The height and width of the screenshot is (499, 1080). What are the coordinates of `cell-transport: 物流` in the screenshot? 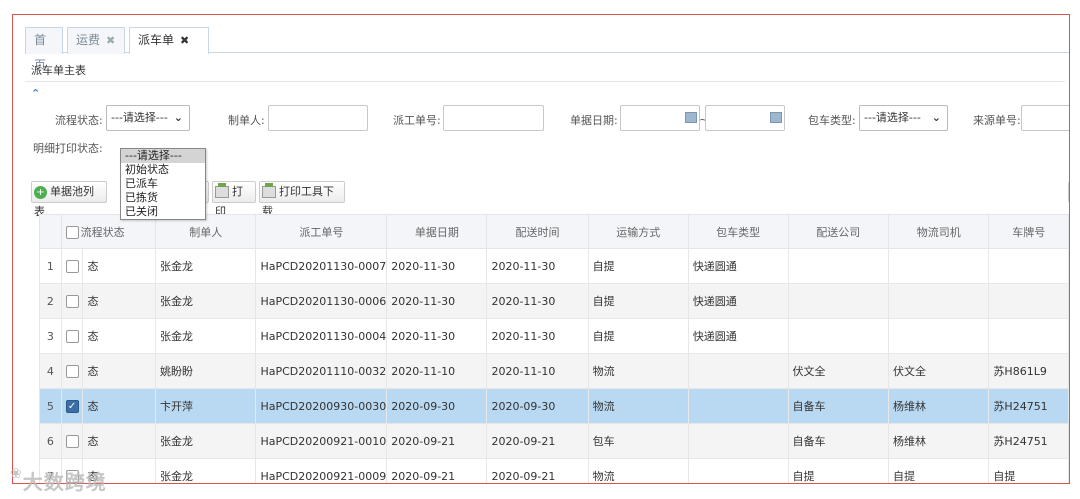 It's located at (638, 371).